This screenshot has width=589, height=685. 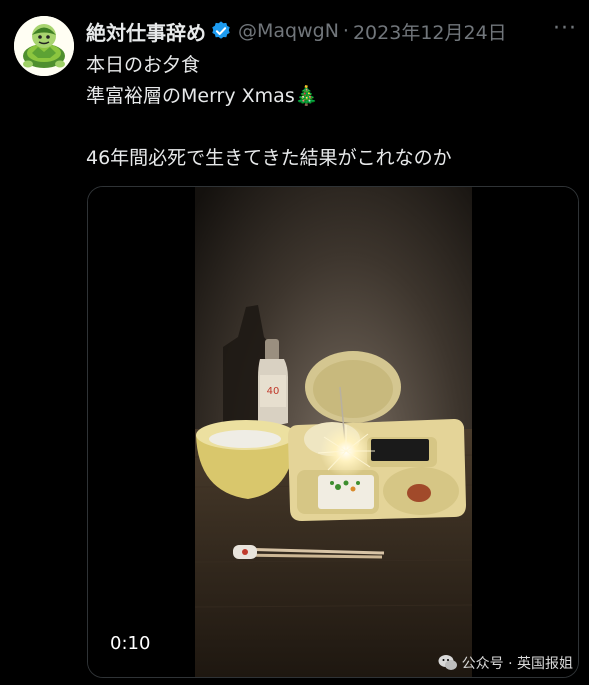 I want to click on author-name: 絶対仕事辞め, so click(x=146, y=31).